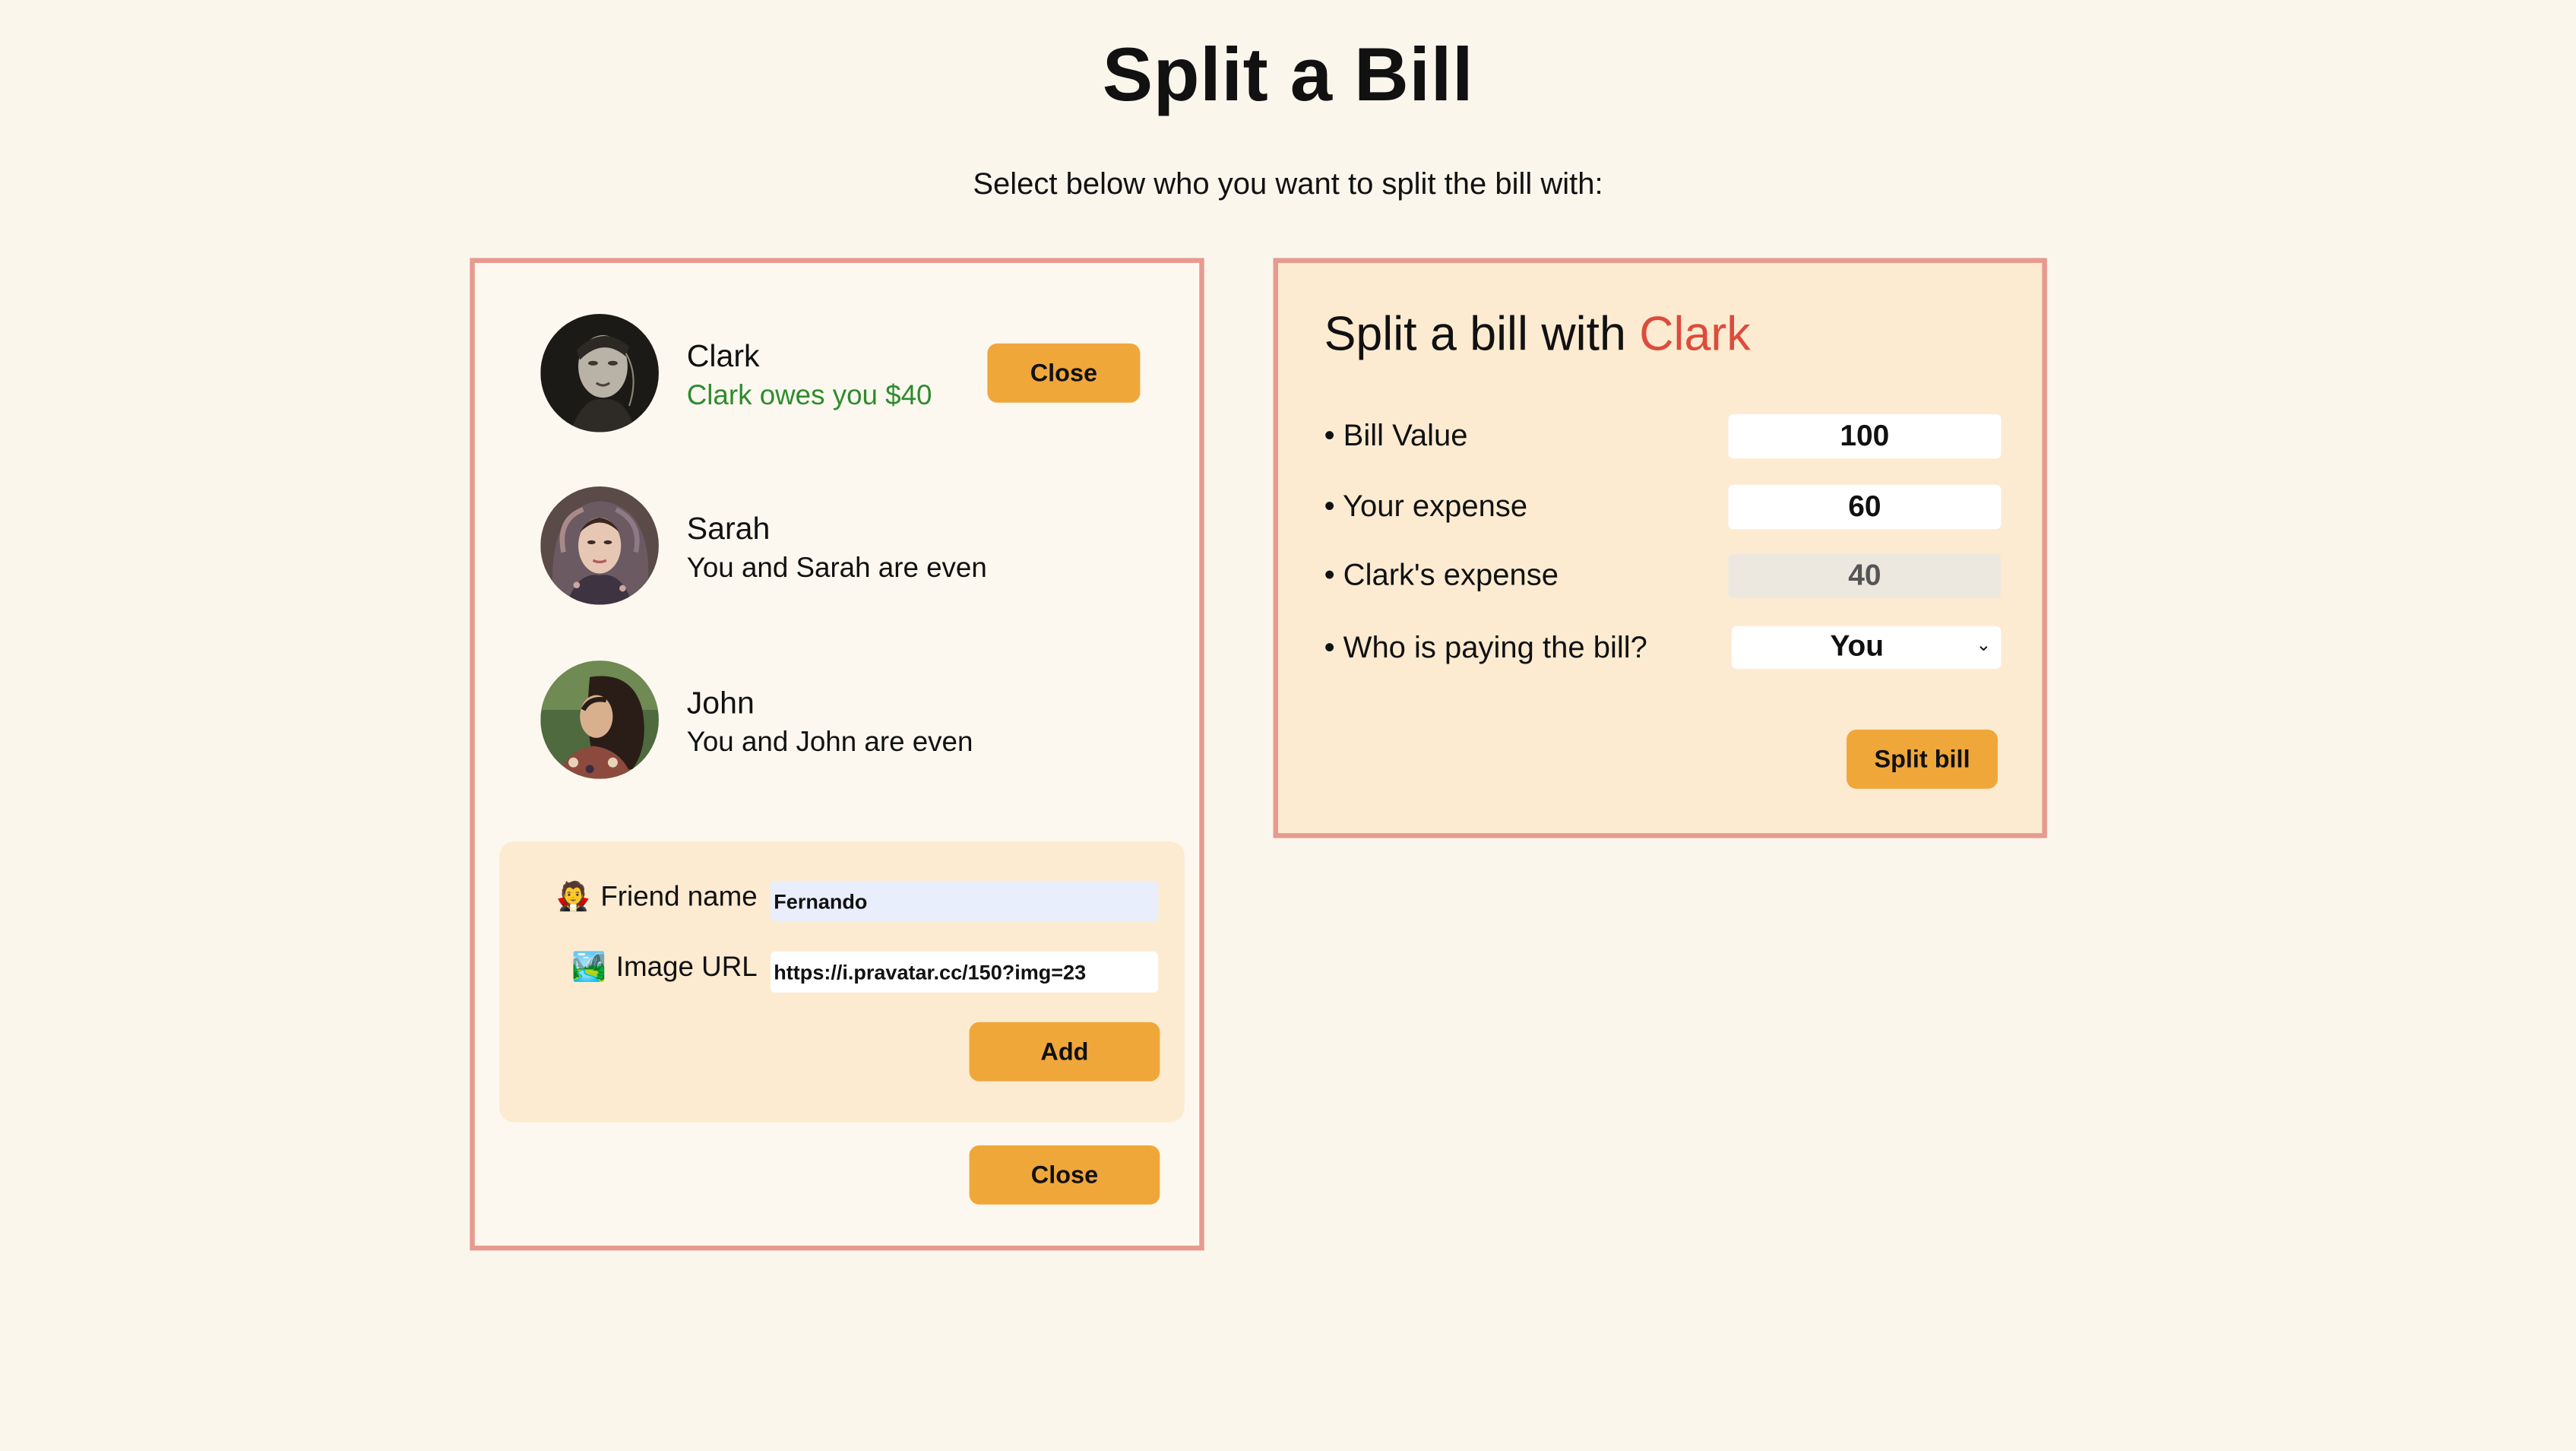 The image size is (2576, 1451). What do you see at coordinates (588, 967) in the screenshot?
I see `landscape-icon: 🏞️` at bounding box center [588, 967].